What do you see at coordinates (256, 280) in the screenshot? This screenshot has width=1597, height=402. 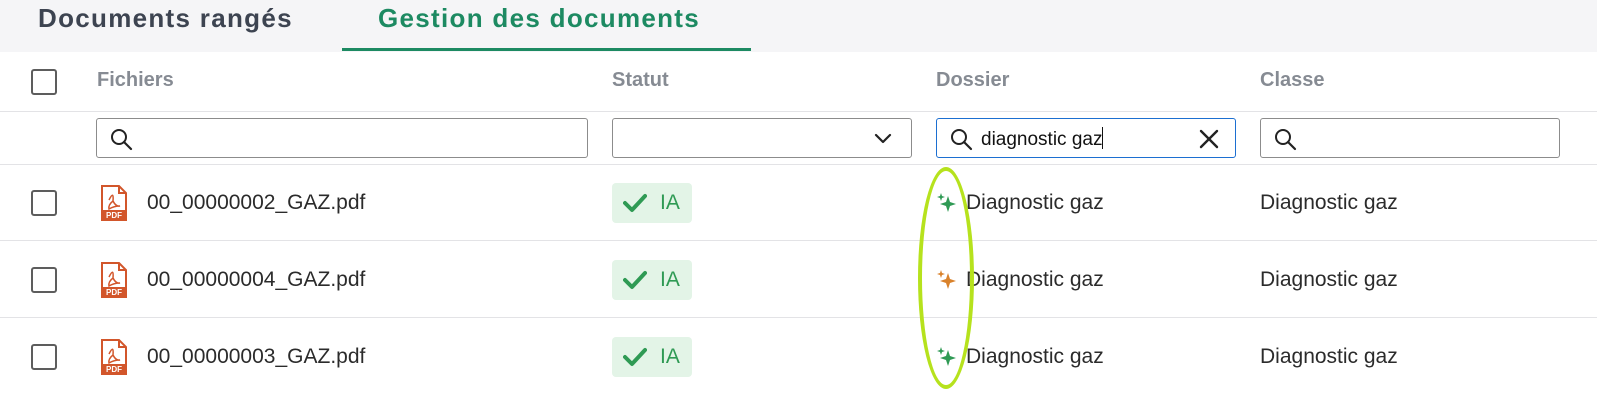 I see `file-name: 00_00000004_GAZ.pdf` at bounding box center [256, 280].